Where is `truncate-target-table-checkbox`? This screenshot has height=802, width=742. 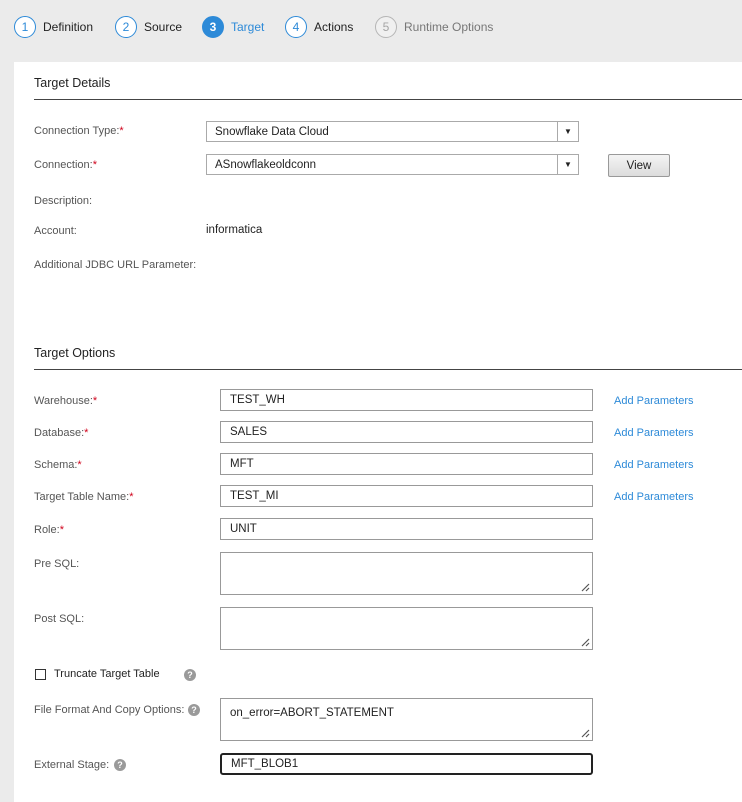
truncate-target-table-checkbox is located at coordinates (40, 674).